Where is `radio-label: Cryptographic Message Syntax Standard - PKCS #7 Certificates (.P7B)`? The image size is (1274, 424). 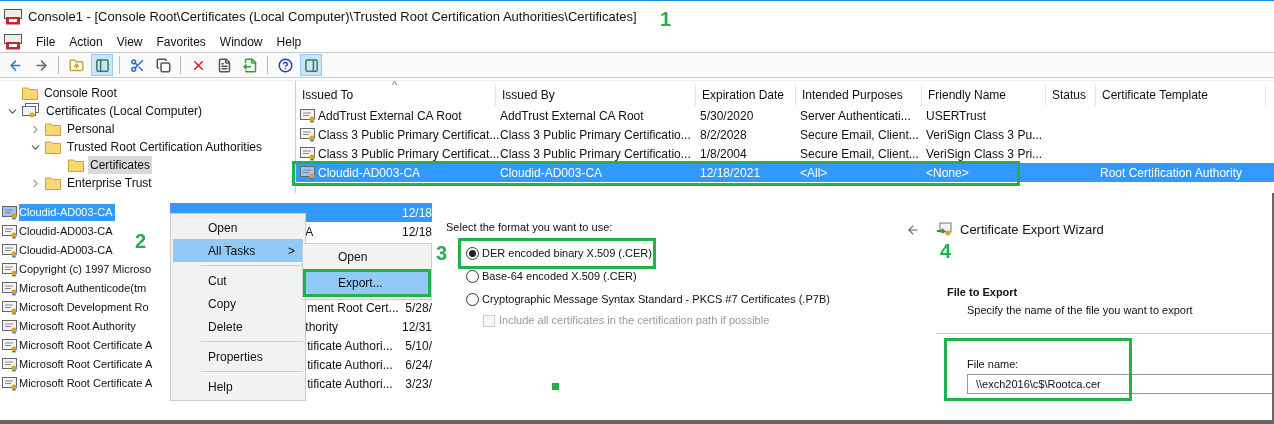
radio-label: Cryptographic Message Syntax Standard - PKCS #7 Certificates (.P7B) is located at coordinates (656, 299).